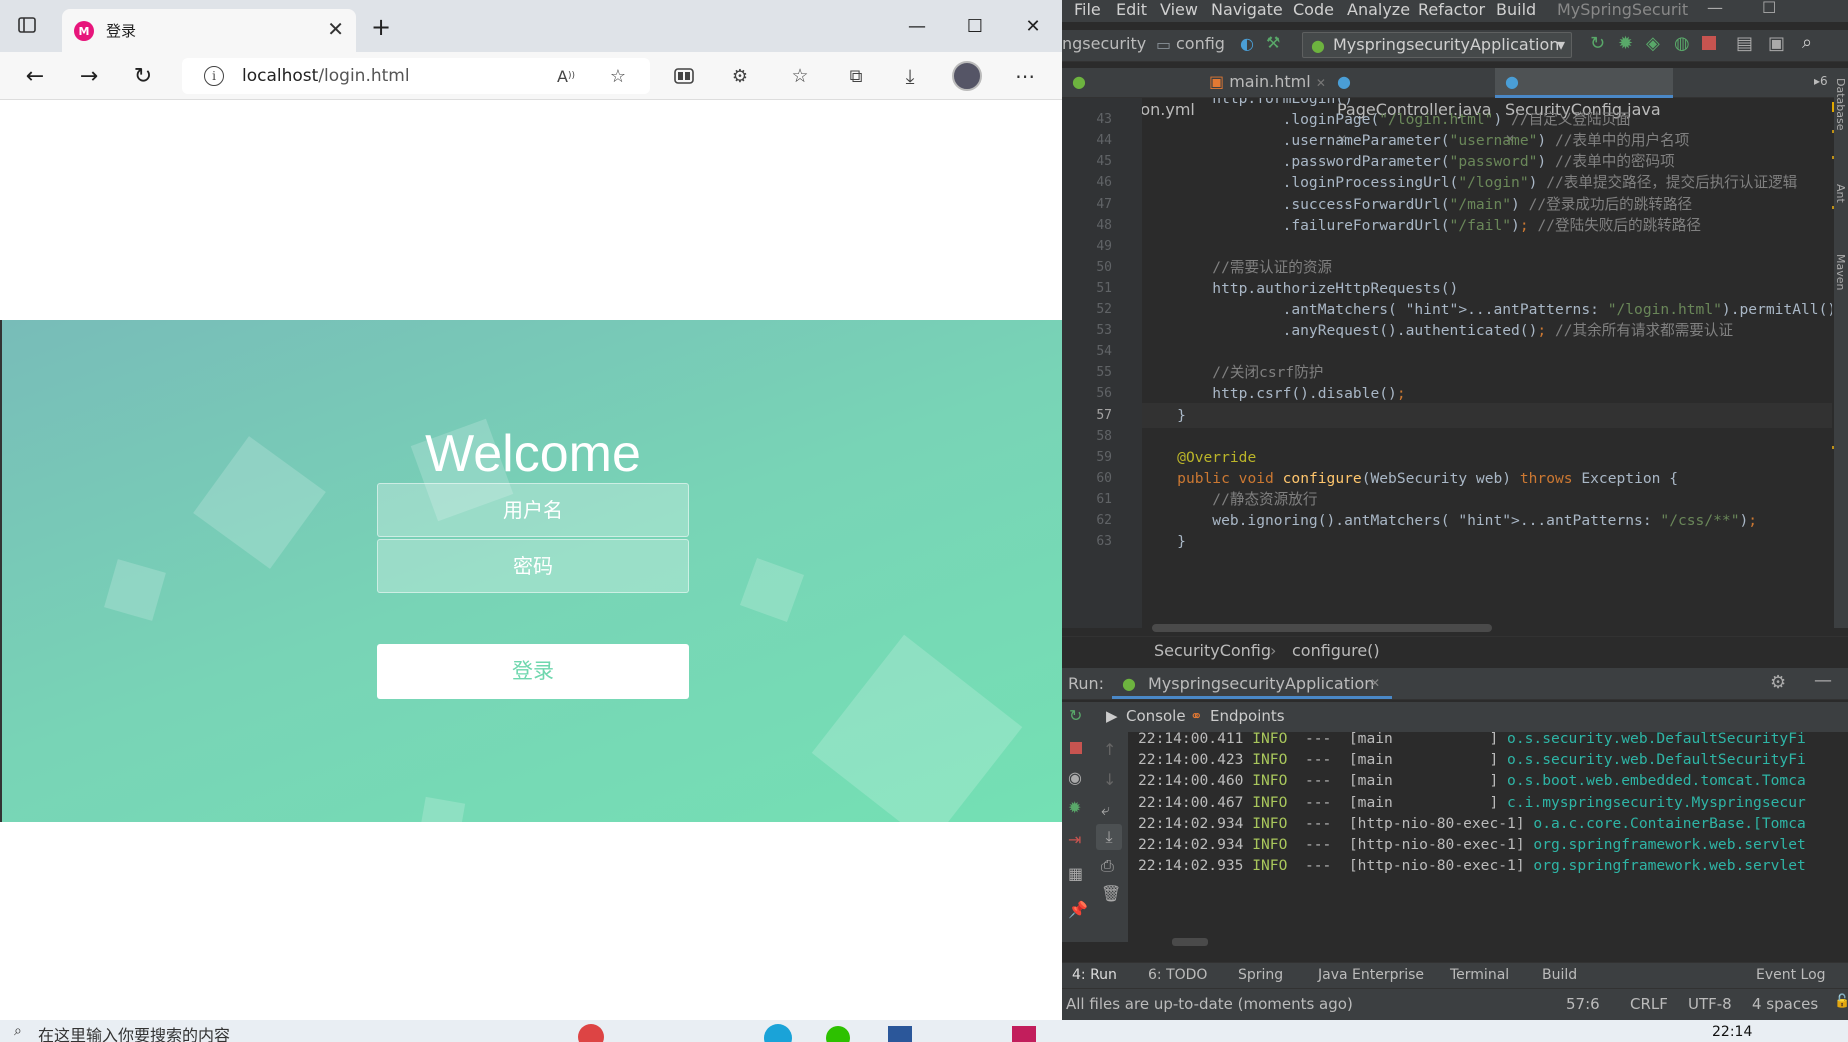  Describe the element at coordinates (1260, 975) in the screenshot. I see `tool-tab-spring: Spring` at that location.